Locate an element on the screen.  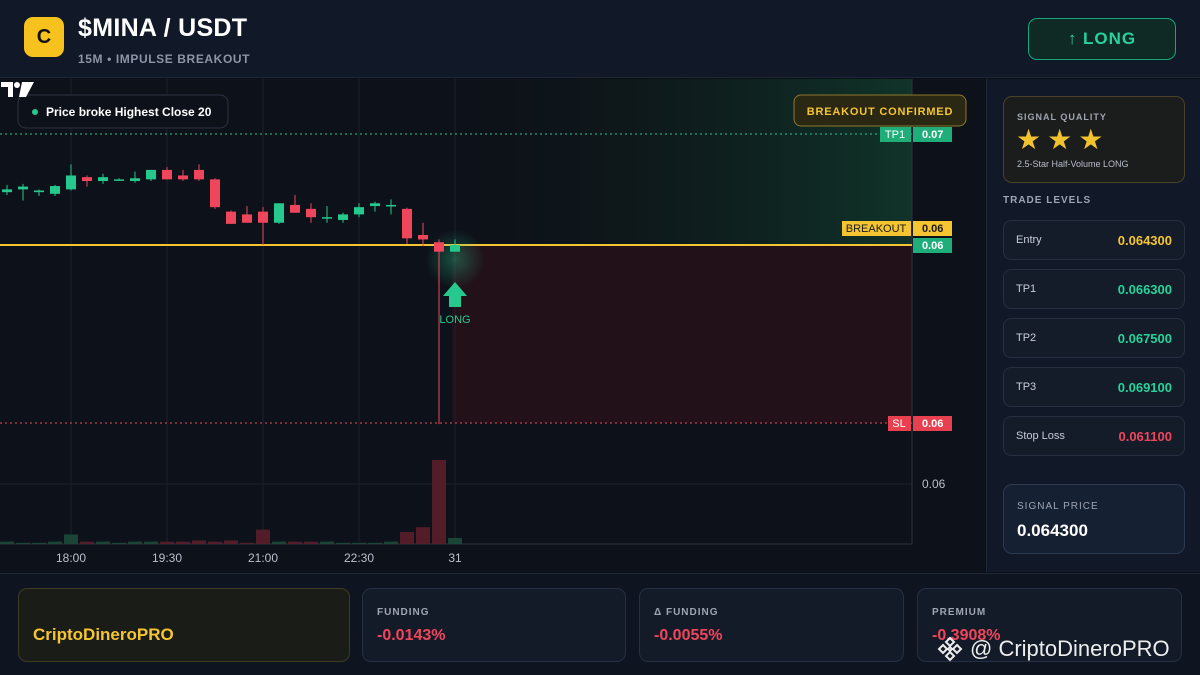
timeframe-subtitle: 15M • IMPULSE BREAKOUT is located at coordinates (164, 59).